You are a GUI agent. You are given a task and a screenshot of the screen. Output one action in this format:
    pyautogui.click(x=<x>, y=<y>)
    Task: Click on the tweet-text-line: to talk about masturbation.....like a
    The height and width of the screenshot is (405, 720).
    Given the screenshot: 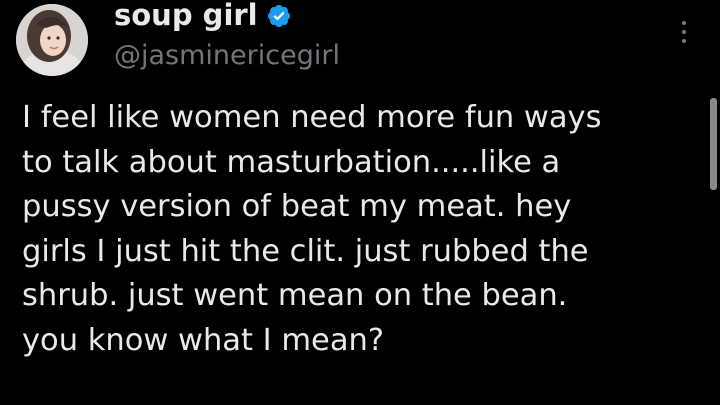 What is the action you would take?
    pyautogui.click(x=291, y=162)
    